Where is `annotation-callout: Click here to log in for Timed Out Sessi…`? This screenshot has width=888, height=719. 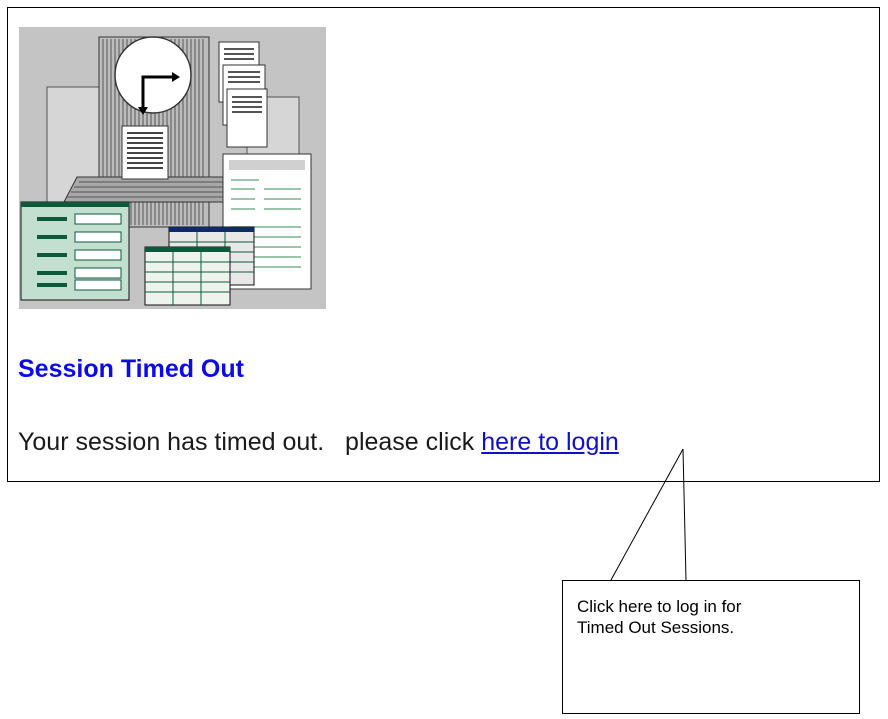
annotation-callout: Click here to log in for Timed Out Sessi… is located at coordinates (711, 647).